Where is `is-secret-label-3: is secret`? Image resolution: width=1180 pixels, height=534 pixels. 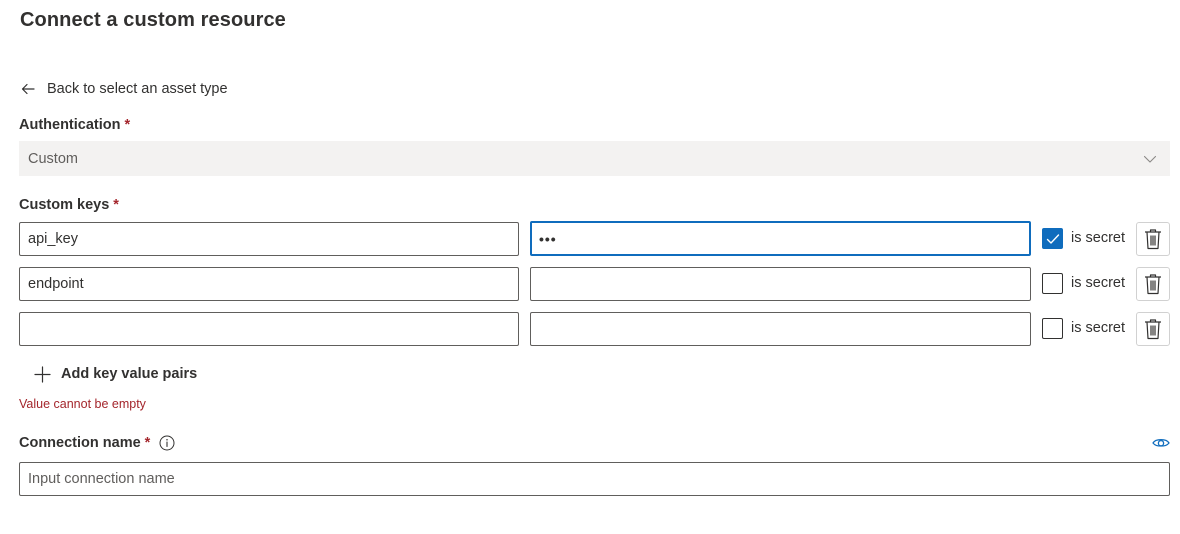
is-secret-label-3: is secret is located at coordinates (1098, 328).